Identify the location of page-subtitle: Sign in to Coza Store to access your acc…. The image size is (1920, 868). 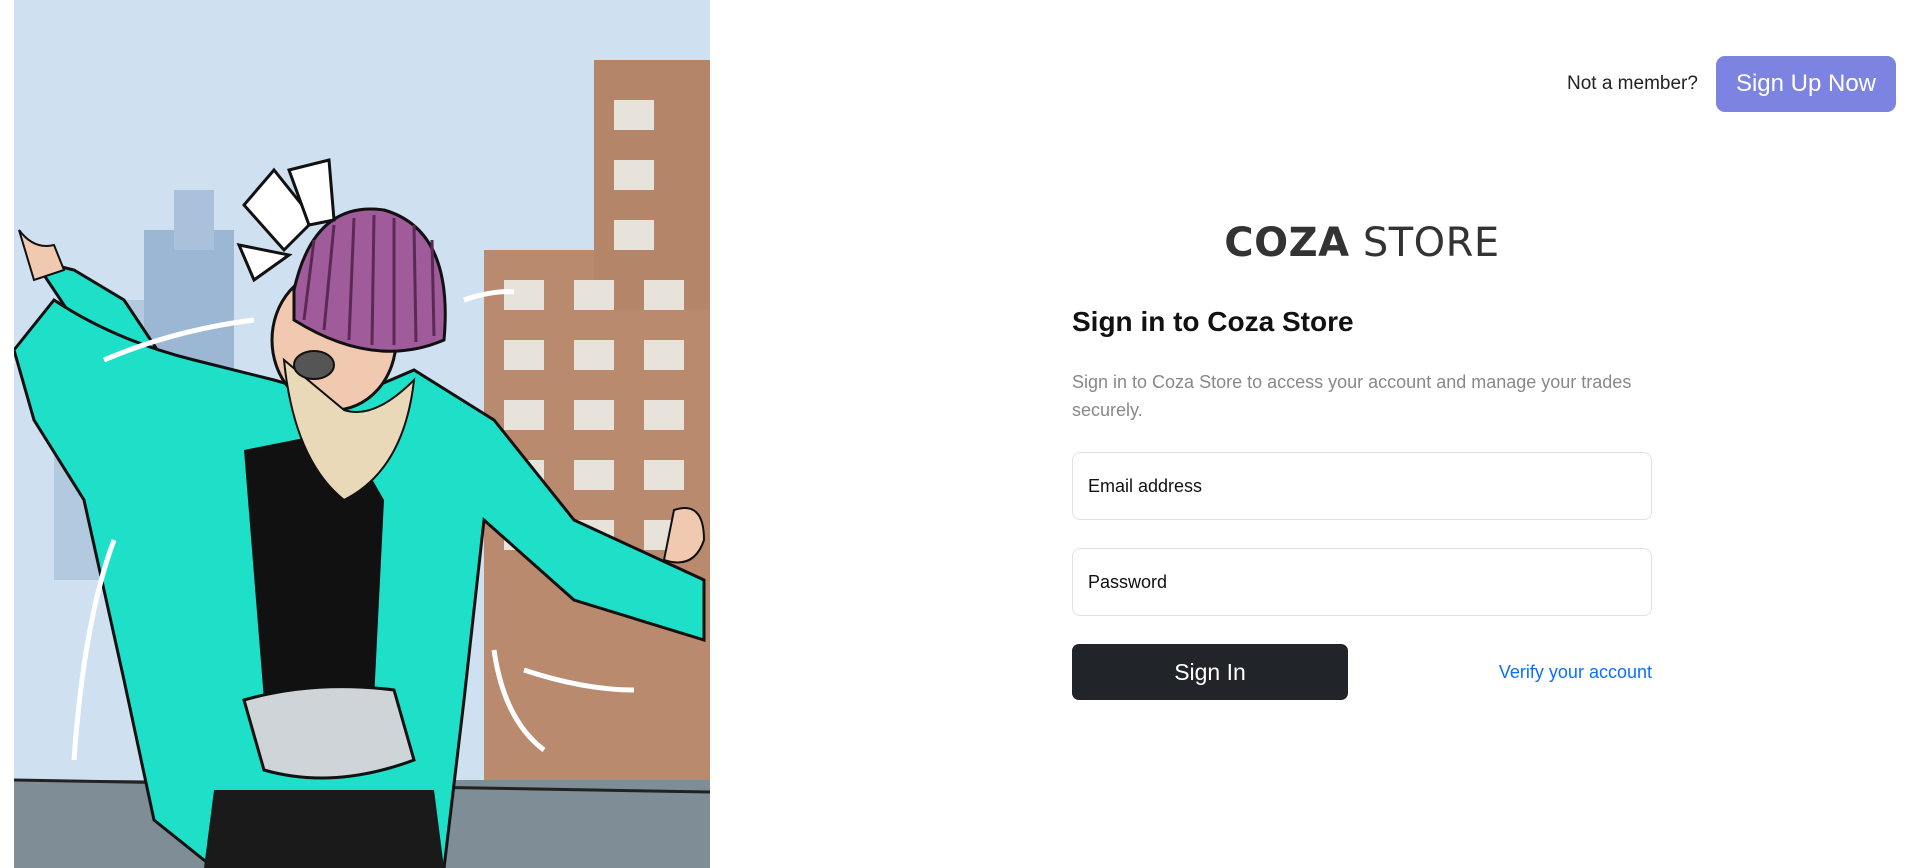
(1352, 396).